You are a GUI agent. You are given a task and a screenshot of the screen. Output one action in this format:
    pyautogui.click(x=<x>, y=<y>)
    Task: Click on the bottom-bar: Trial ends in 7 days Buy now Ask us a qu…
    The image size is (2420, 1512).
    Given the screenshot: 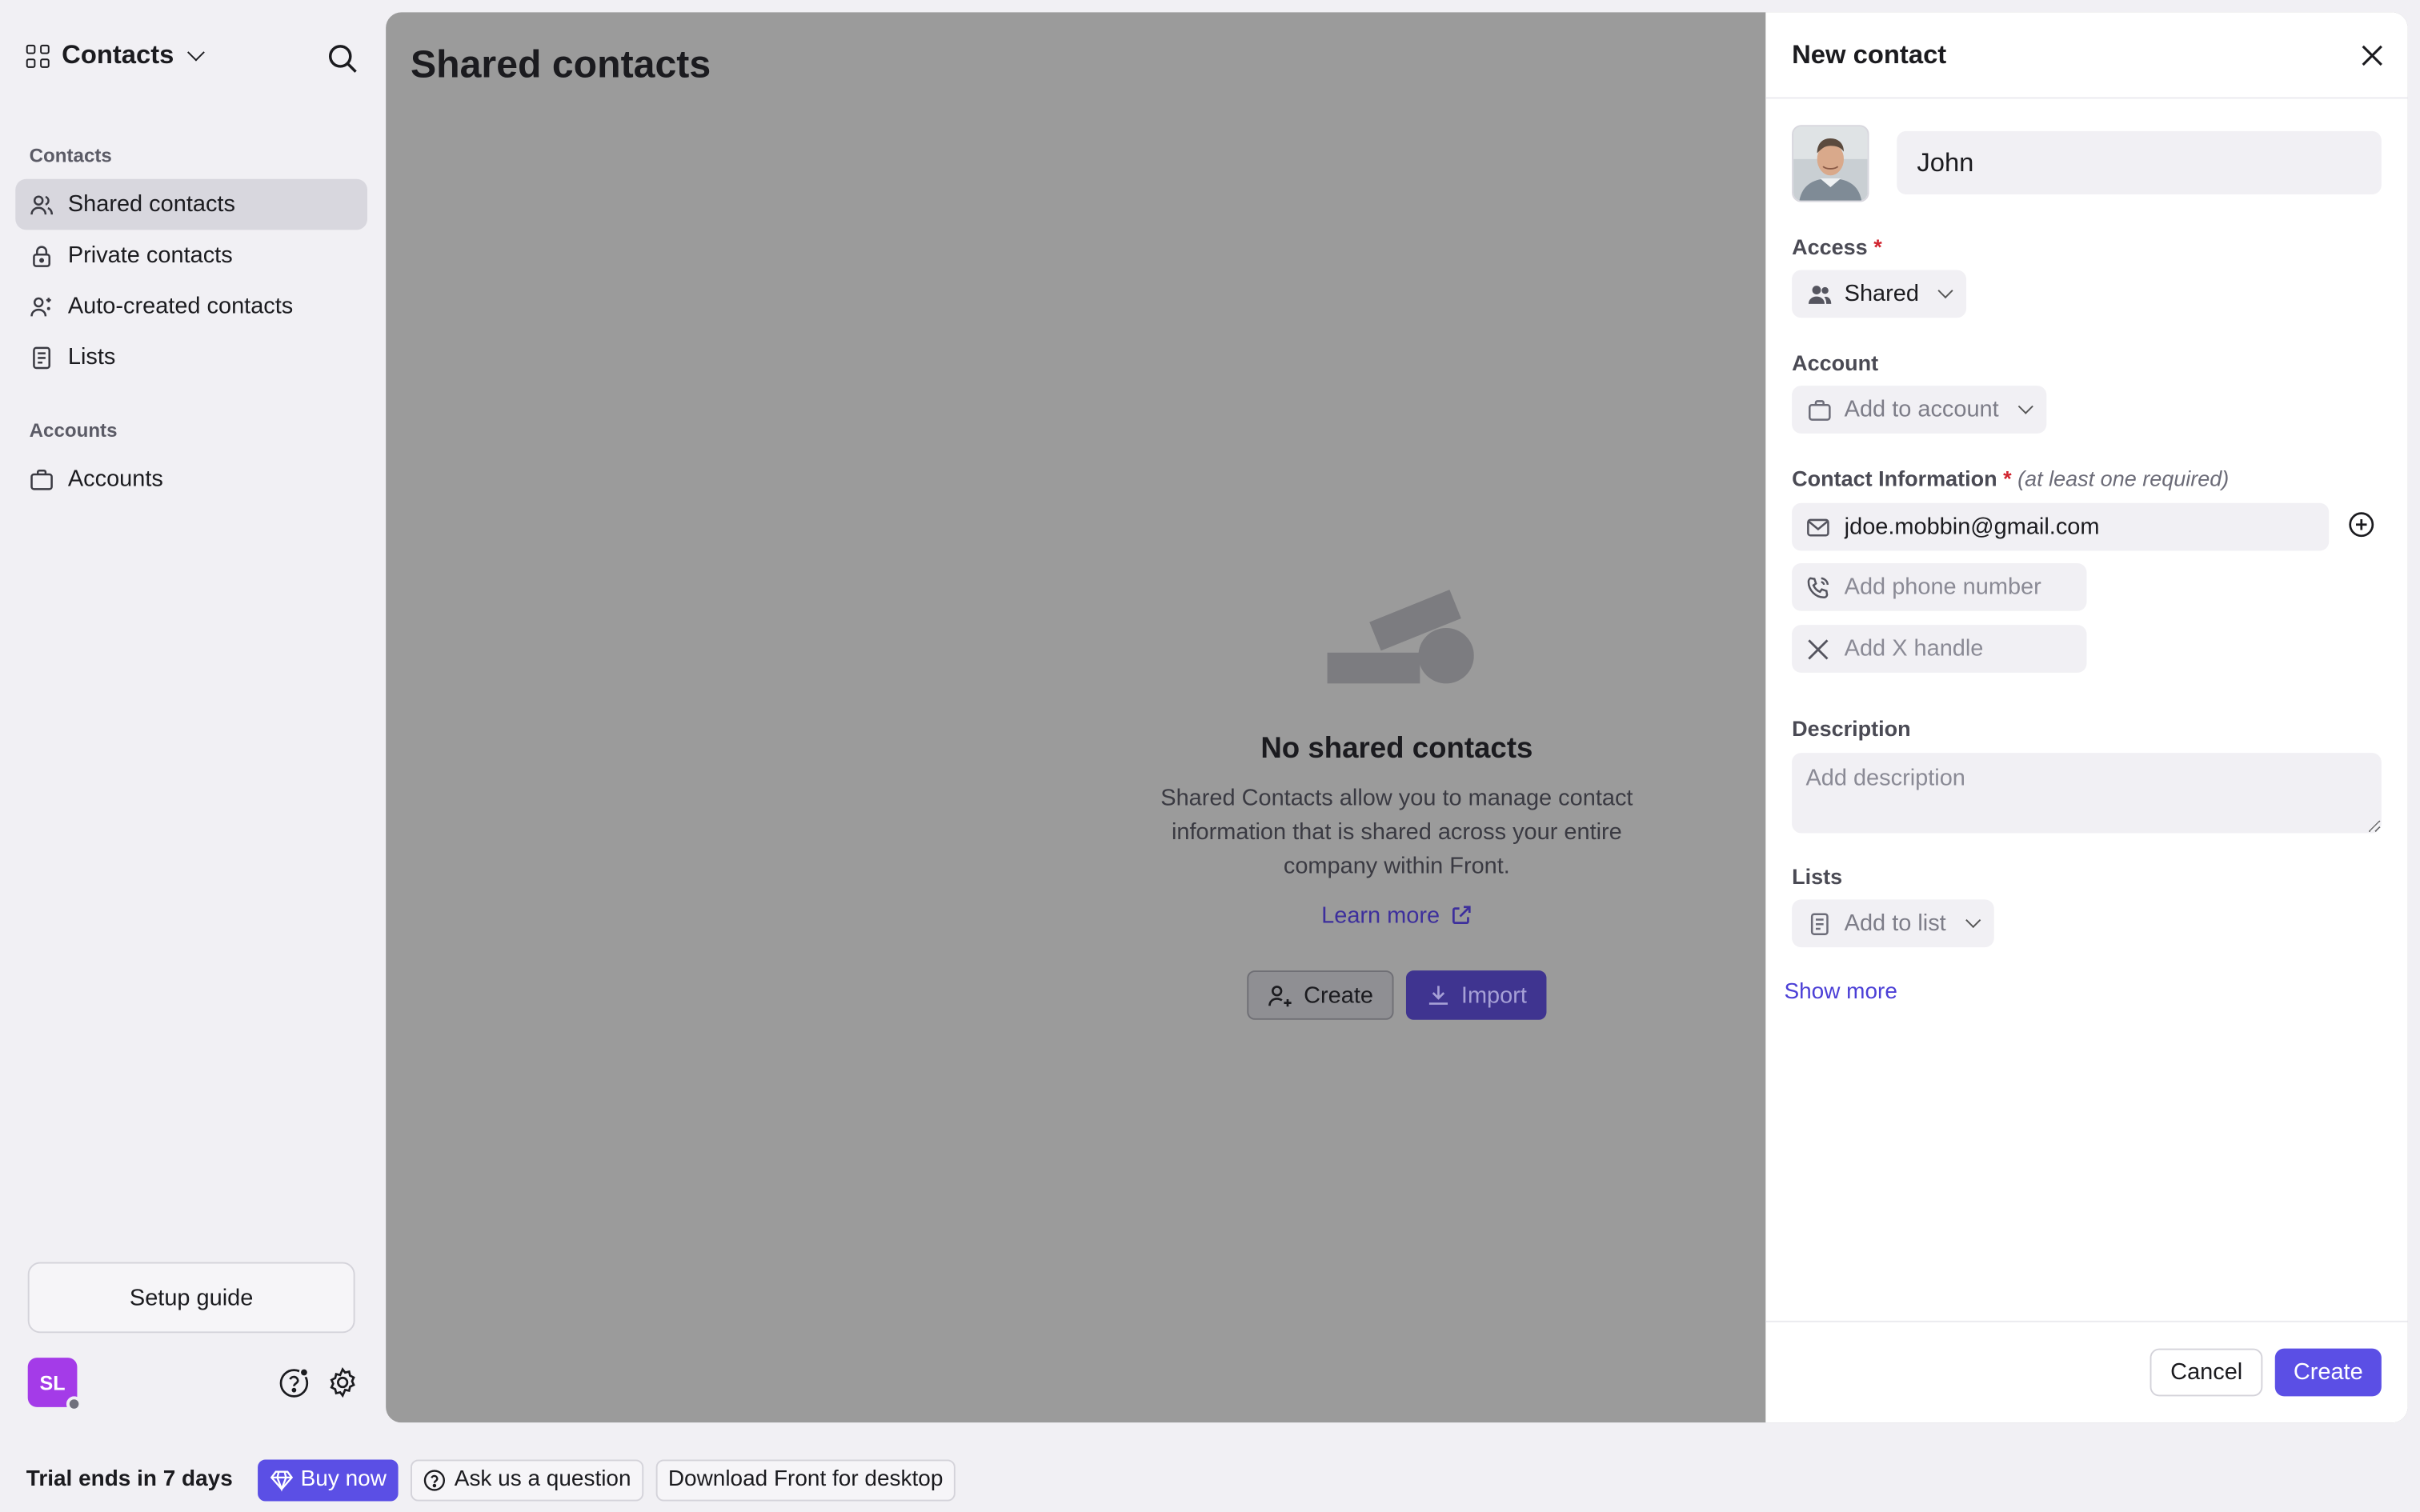 What is the action you would take?
    pyautogui.click(x=1210, y=1479)
    